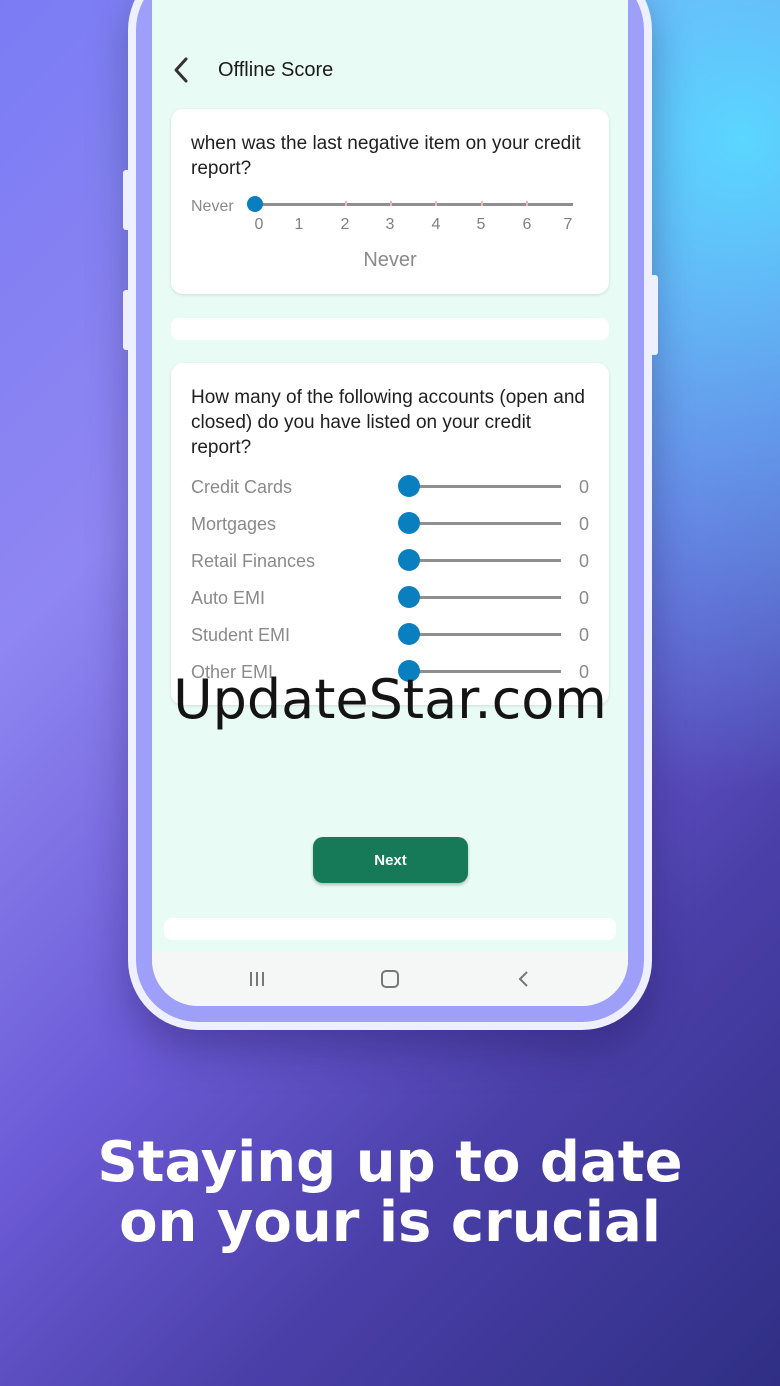 This screenshot has height=1386, width=780. I want to click on account-row-label: Retail Finances, so click(253, 561).